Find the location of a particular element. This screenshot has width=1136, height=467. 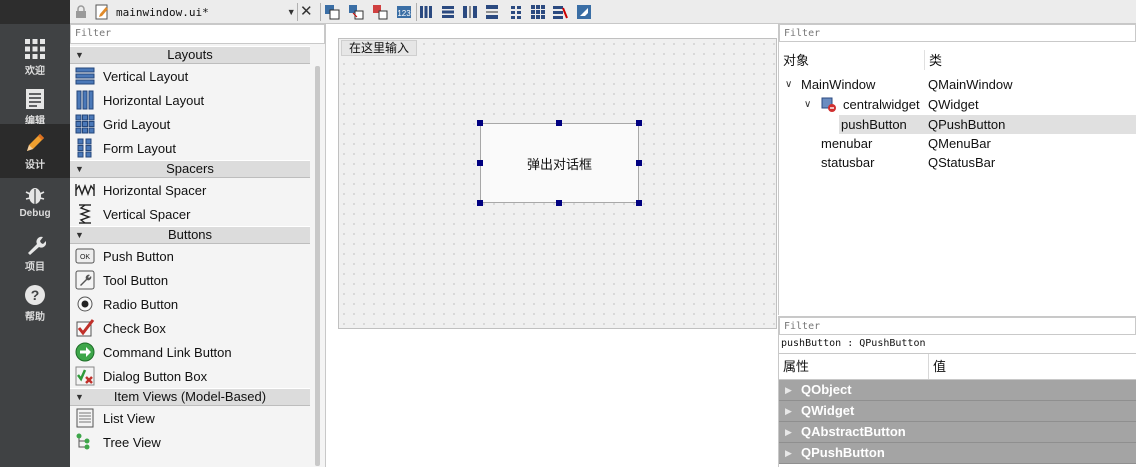

category-buttons: ▼ Buttons is located at coordinates (190, 235).